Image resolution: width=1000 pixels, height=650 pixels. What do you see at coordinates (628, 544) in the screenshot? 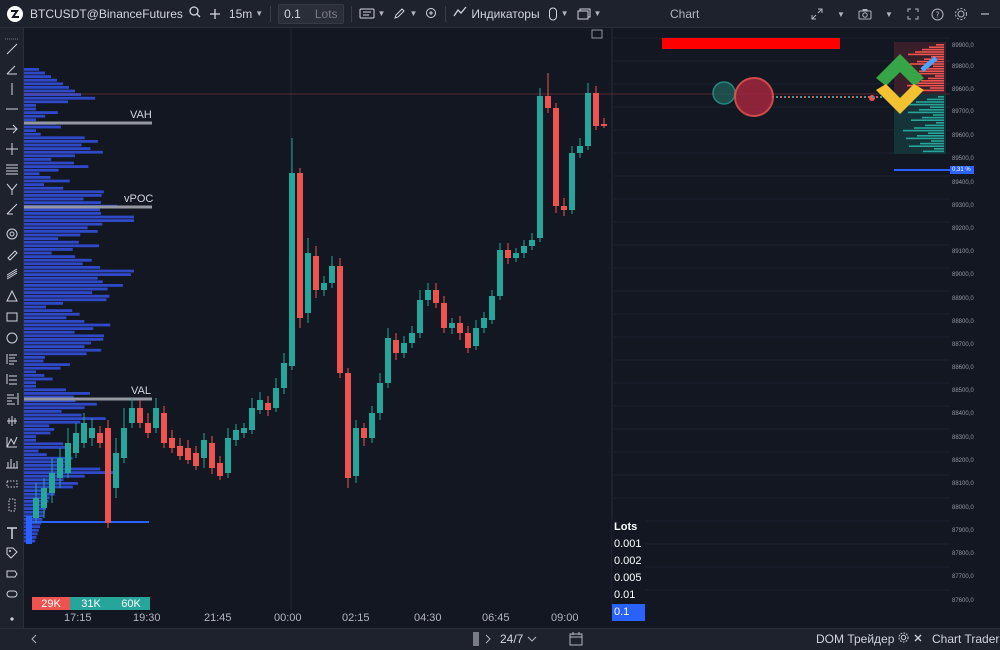
I see `lots-option: 0.001` at bounding box center [628, 544].